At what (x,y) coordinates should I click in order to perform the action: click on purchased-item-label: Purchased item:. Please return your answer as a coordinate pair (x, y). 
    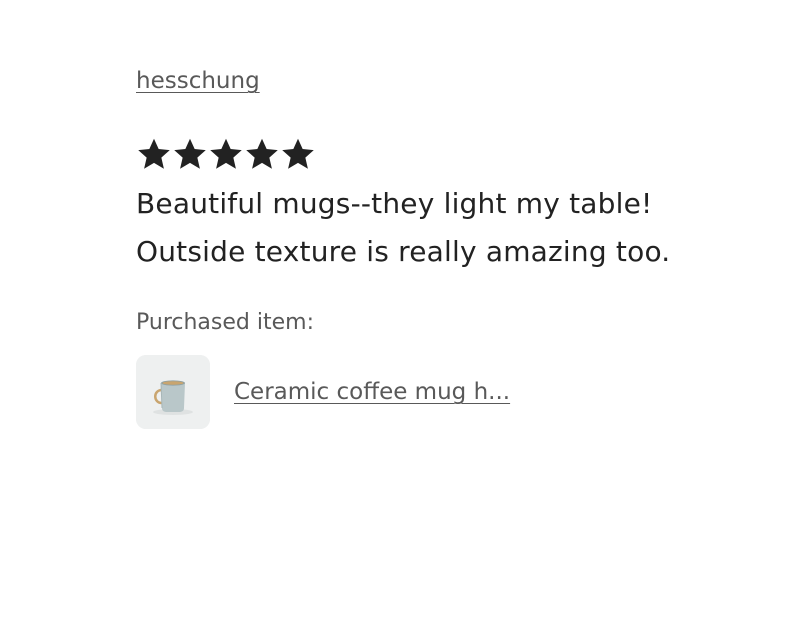
    Looking at the image, I should click on (225, 322).